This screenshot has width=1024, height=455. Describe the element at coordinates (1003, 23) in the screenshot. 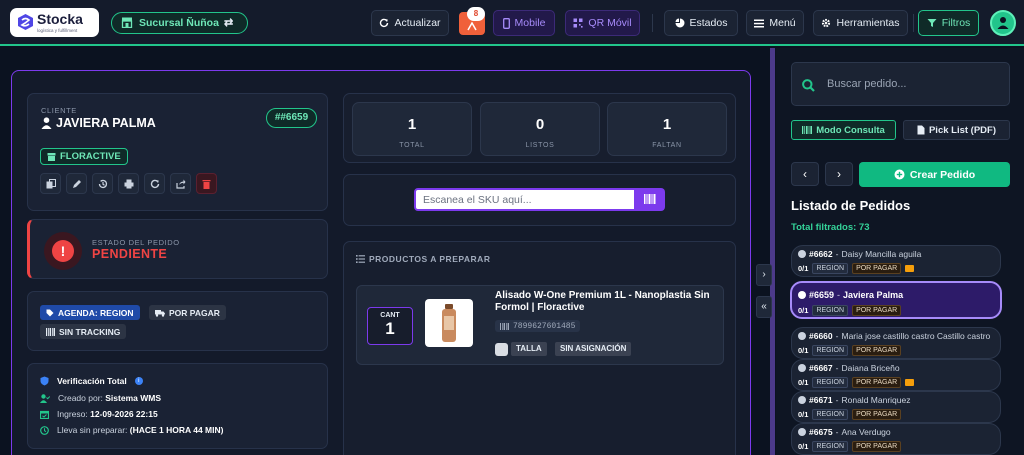

I see `user-avatar` at that location.